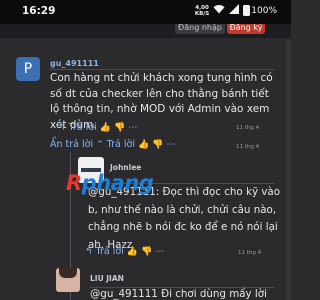 This screenshot has height=300, width=320. I want to click on signal-icon, so click(234, 10).